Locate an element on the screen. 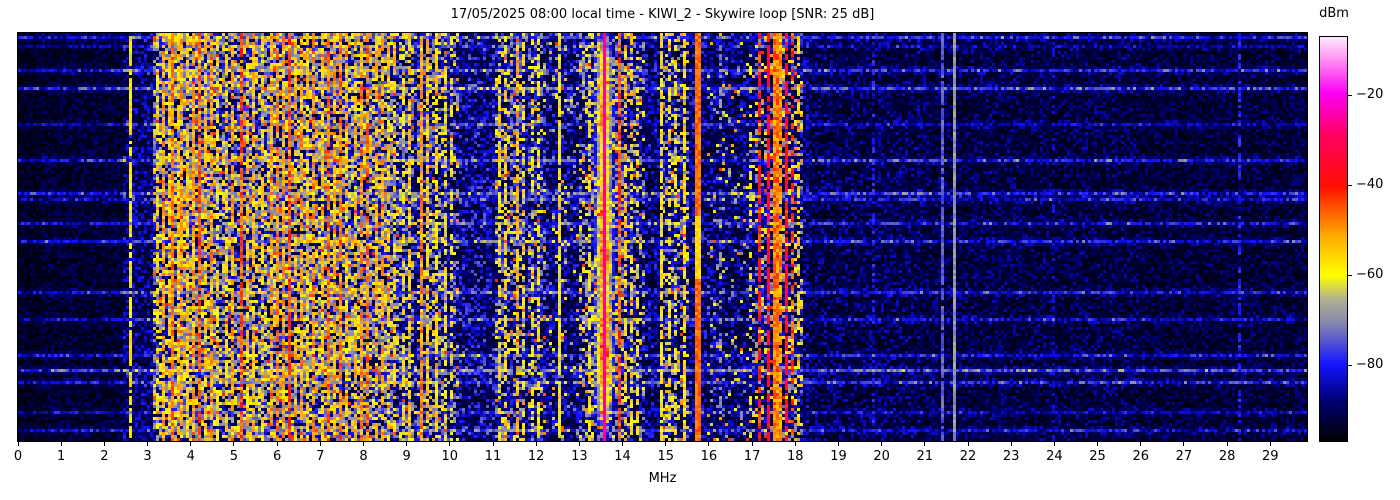  colorbar-tick-label: −40 is located at coordinates (1370, 185).